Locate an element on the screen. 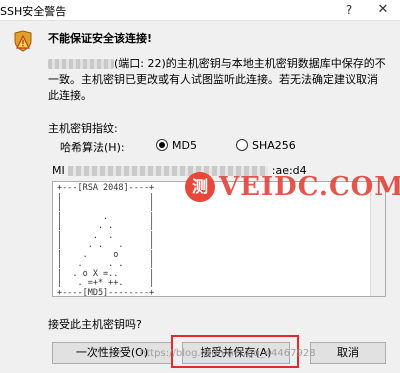 The image size is (400, 373). fingerprint-section-label: 主机密钥指纹: is located at coordinates (83, 128).